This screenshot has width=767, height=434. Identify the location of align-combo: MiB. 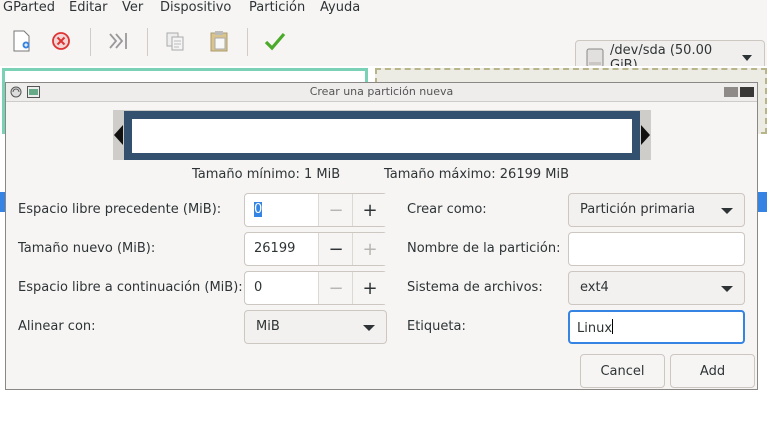
(315, 327).